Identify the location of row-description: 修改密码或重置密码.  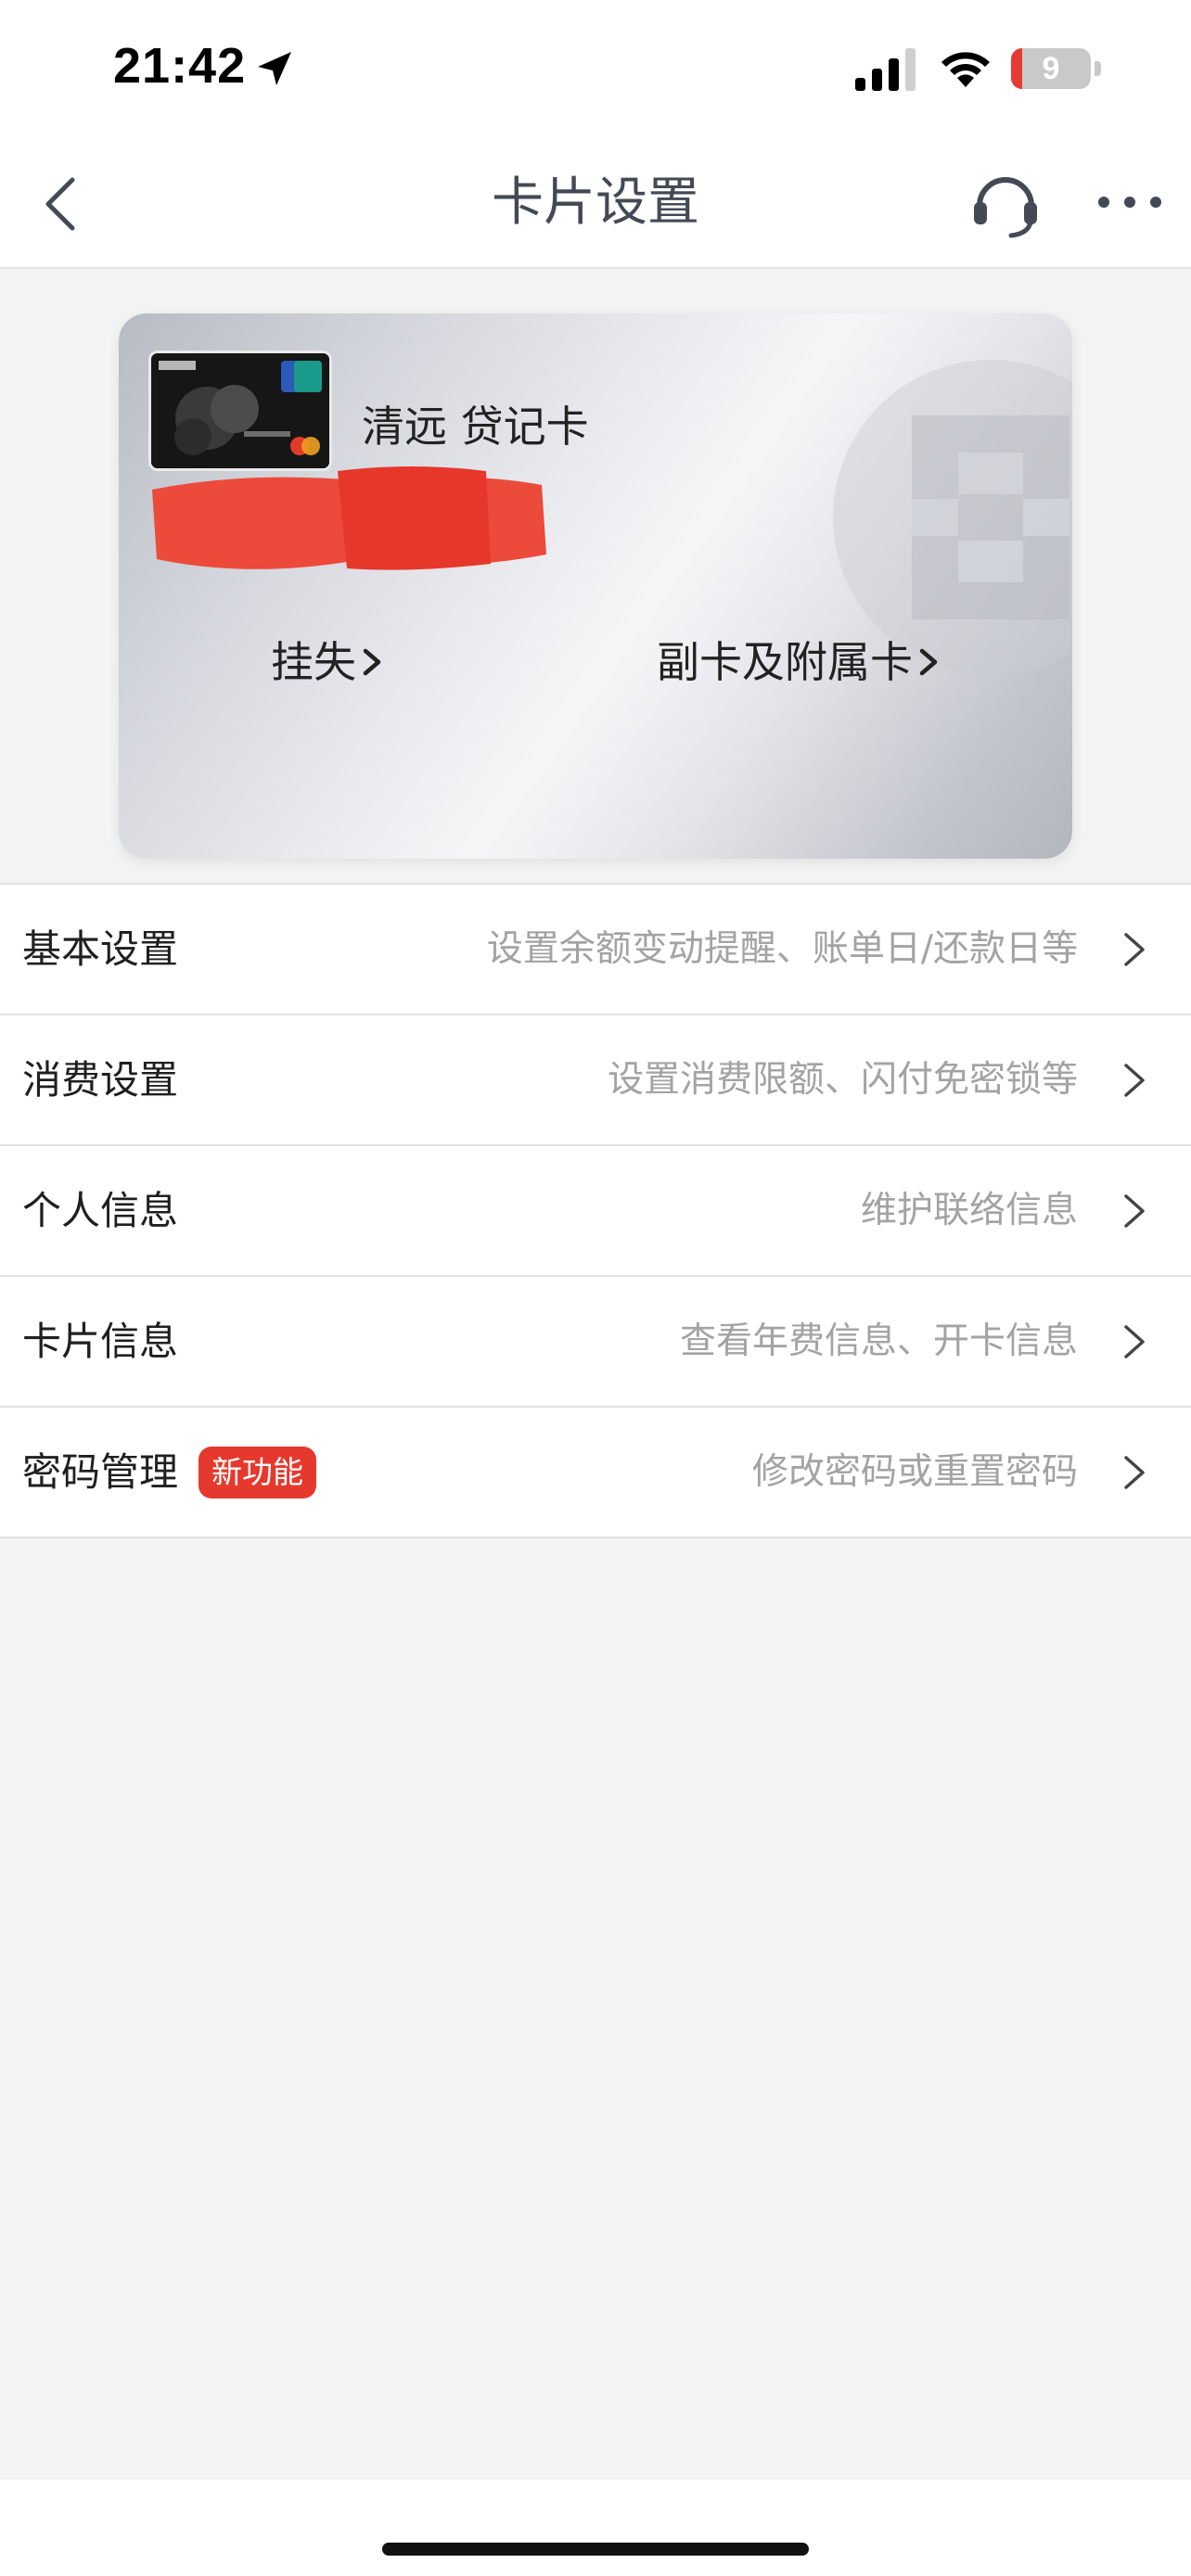
(914, 1472).